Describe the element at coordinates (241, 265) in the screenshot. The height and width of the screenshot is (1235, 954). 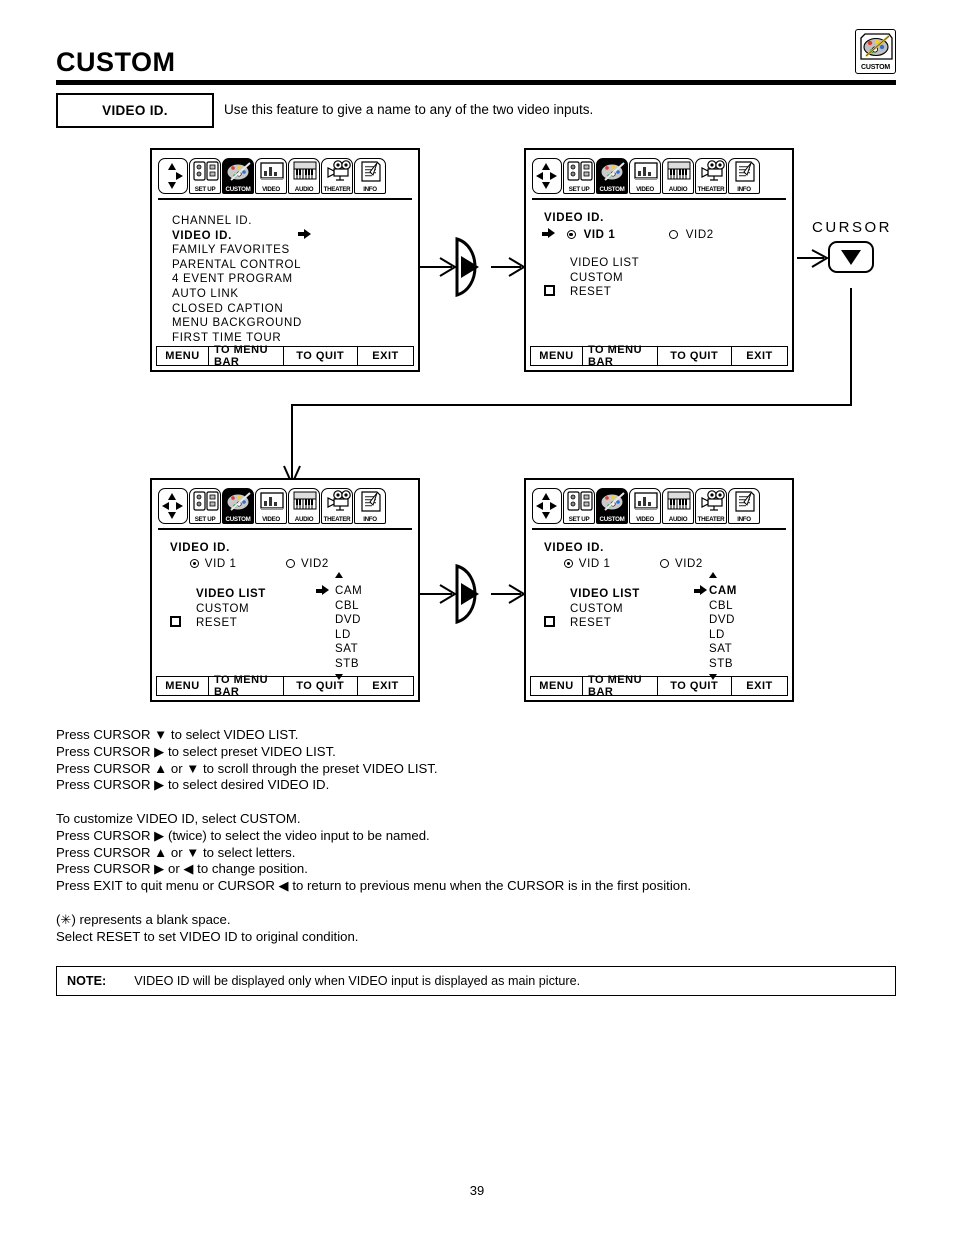
I see `menu-item-parental-control: PARENTAL CONTROL` at that location.